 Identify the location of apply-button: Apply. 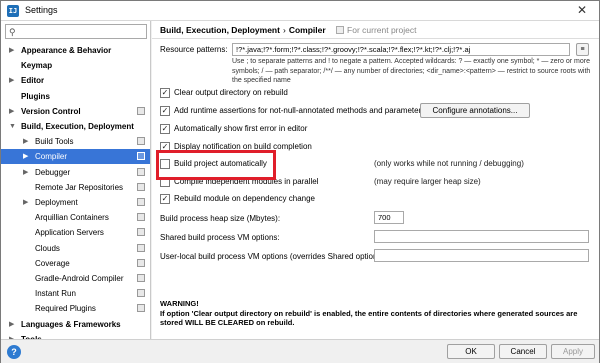
(573, 351).